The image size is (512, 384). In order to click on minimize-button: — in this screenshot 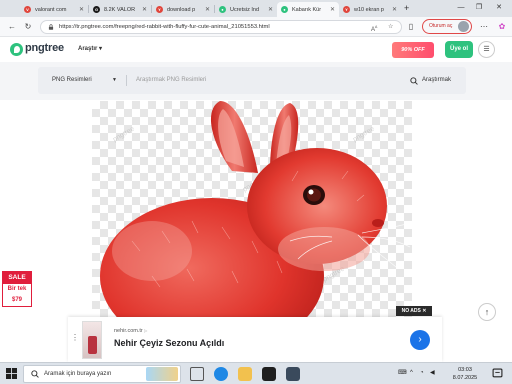, I will do `click(461, 8)`.